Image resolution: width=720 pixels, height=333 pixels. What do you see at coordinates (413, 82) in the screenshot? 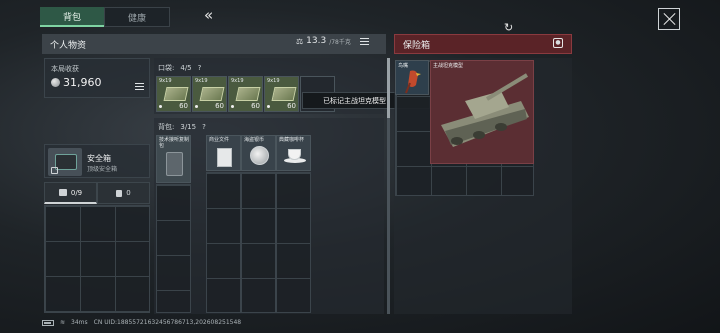
I see `parrot-icon` at bounding box center [413, 82].